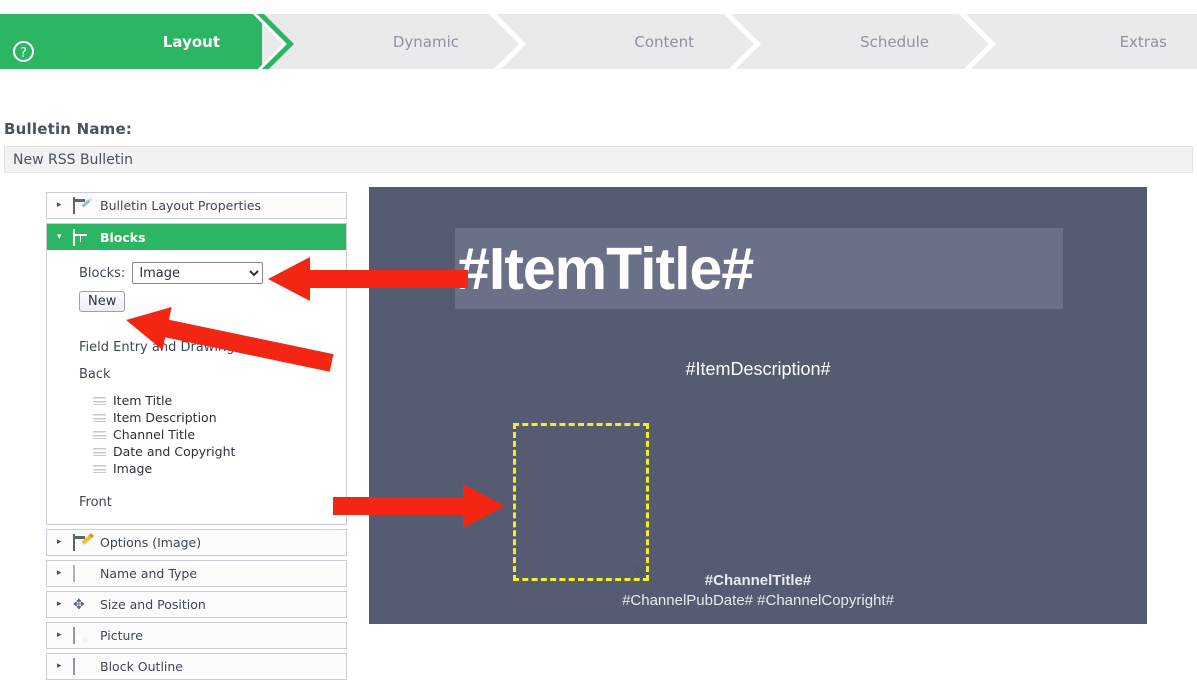  Describe the element at coordinates (74, 205) in the screenshot. I see `layout-properties-icon` at that location.